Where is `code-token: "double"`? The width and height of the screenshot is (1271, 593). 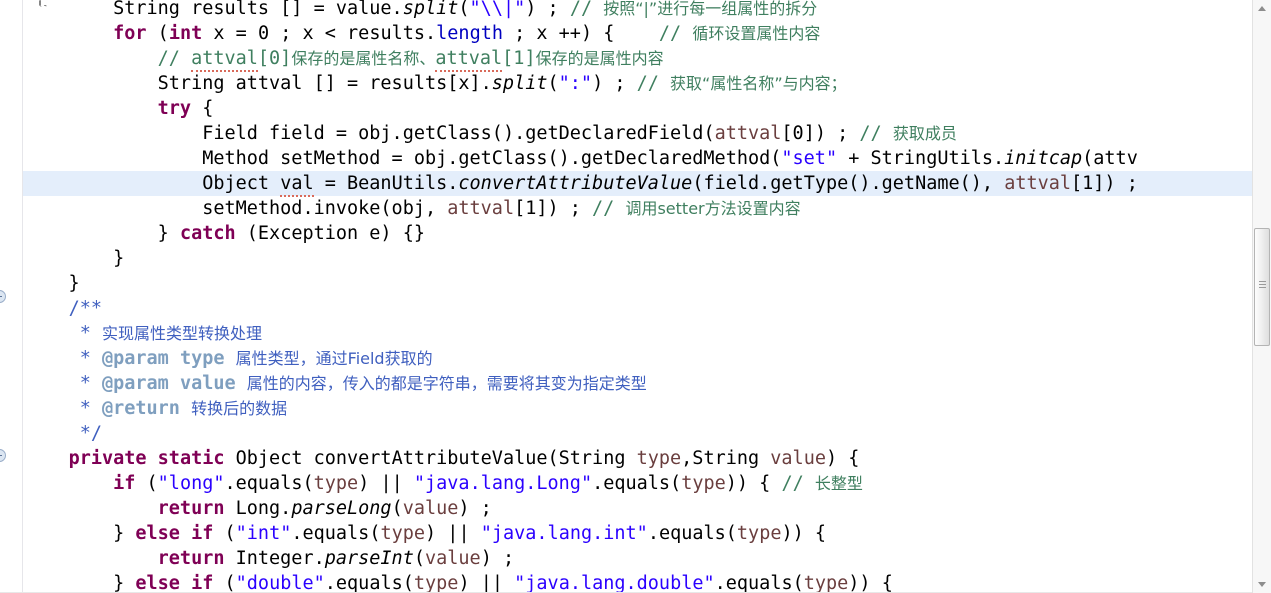 code-token: "double" is located at coordinates (280, 583).